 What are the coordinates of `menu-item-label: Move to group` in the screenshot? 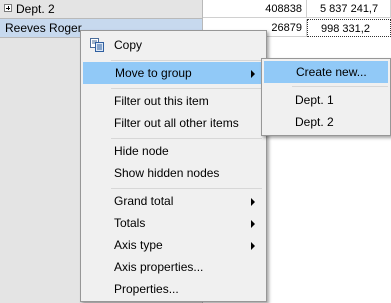 It's located at (153, 73).